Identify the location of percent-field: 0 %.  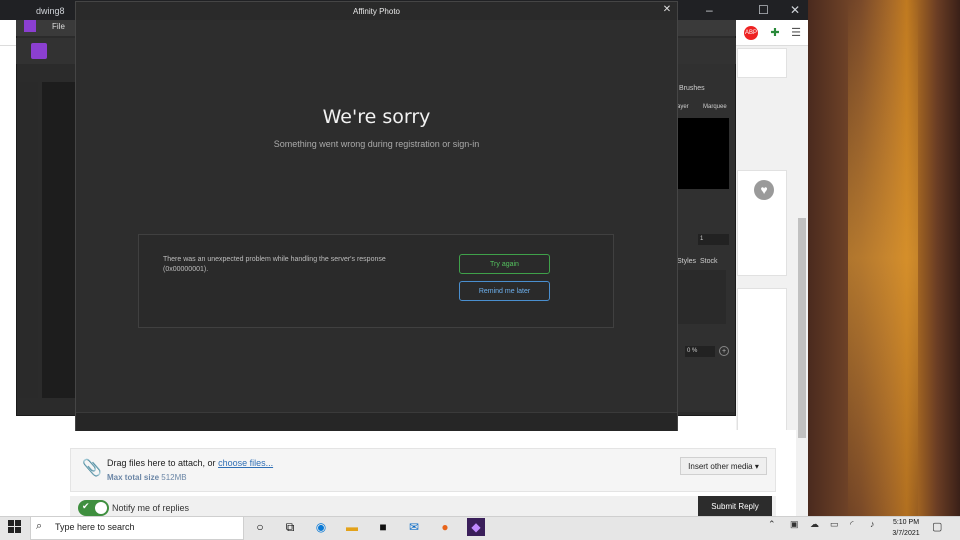
(700, 351).